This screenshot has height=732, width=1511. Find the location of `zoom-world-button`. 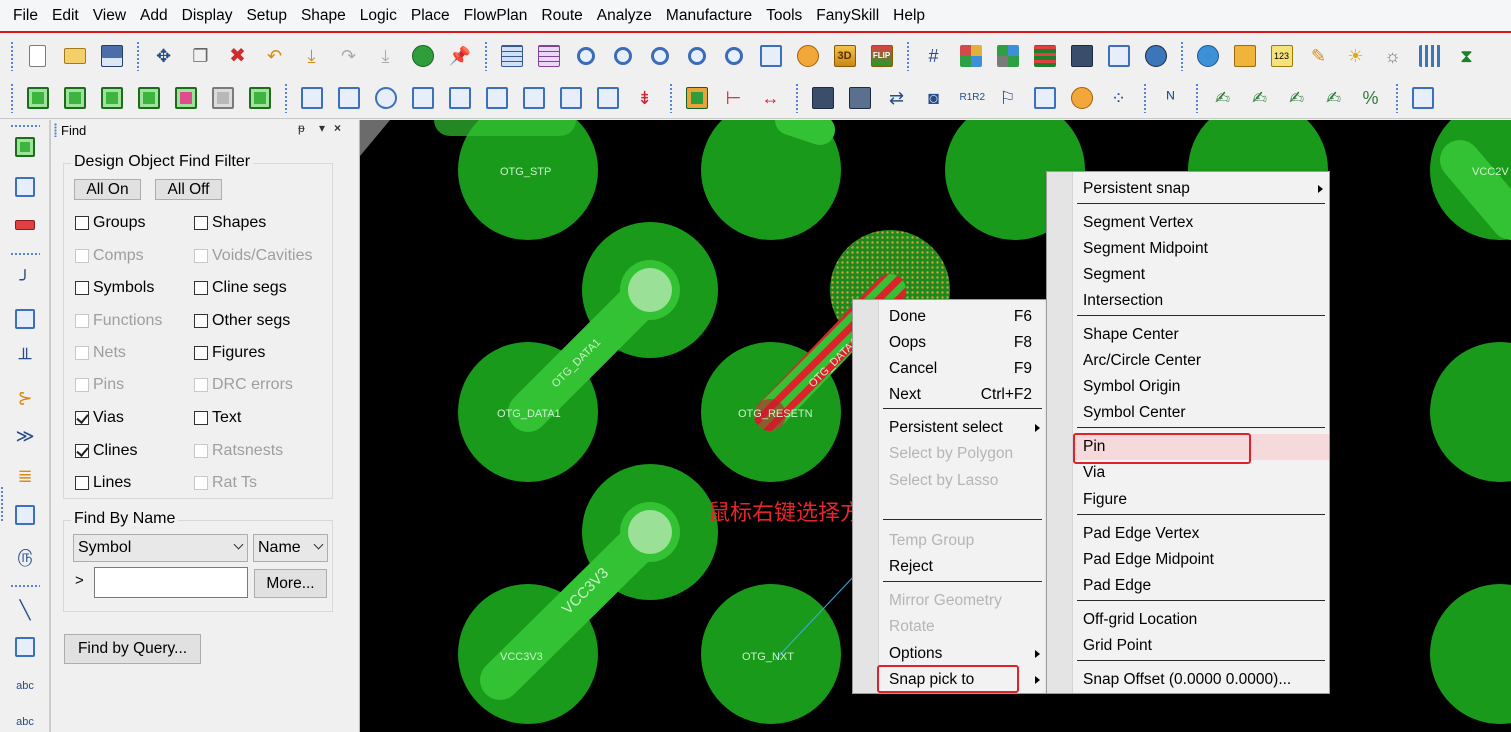

zoom-world-button is located at coordinates (771, 56).